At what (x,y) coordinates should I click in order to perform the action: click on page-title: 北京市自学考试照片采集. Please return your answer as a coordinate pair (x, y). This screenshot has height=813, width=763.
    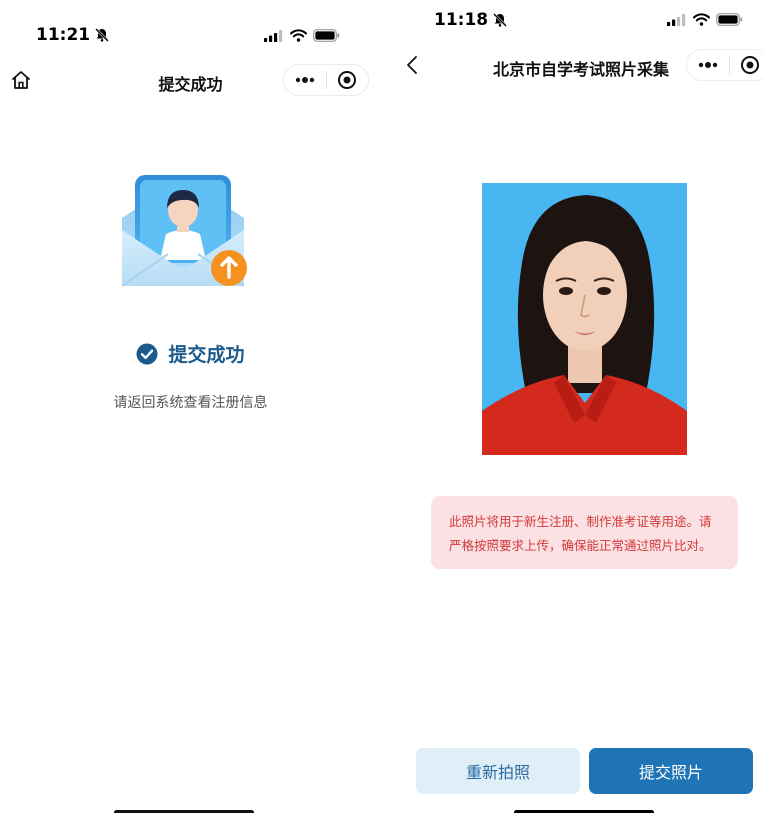
    Looking at the image, I should click on (581, 69).